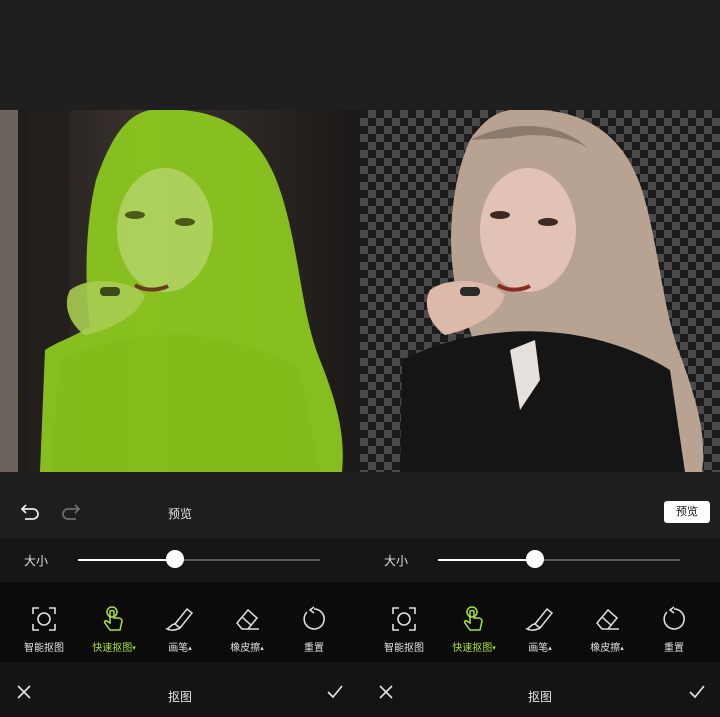 The image size is (720, 717). What do you see at coordinates (179, 514) in the screenshot?
I see `preview-title: 预览` at bounding box center [179, 514].